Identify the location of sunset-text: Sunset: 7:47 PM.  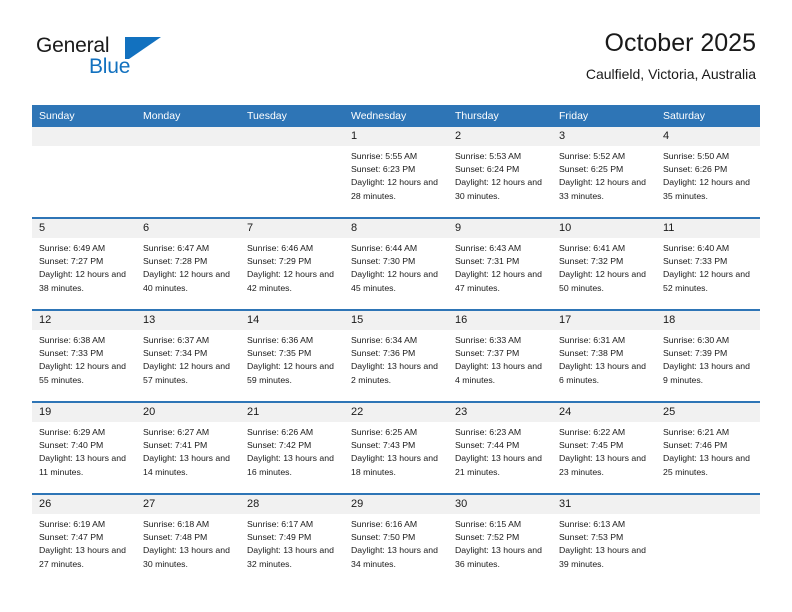
(71, 537).